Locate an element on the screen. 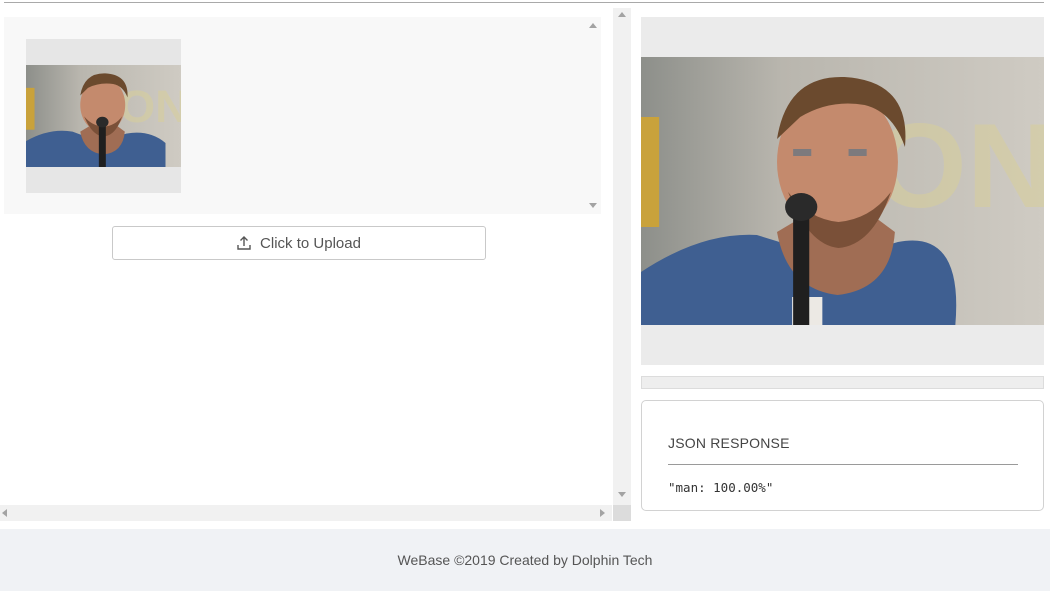  click-to-upload-button: Click to Upload is located at coordinates (299, 243).